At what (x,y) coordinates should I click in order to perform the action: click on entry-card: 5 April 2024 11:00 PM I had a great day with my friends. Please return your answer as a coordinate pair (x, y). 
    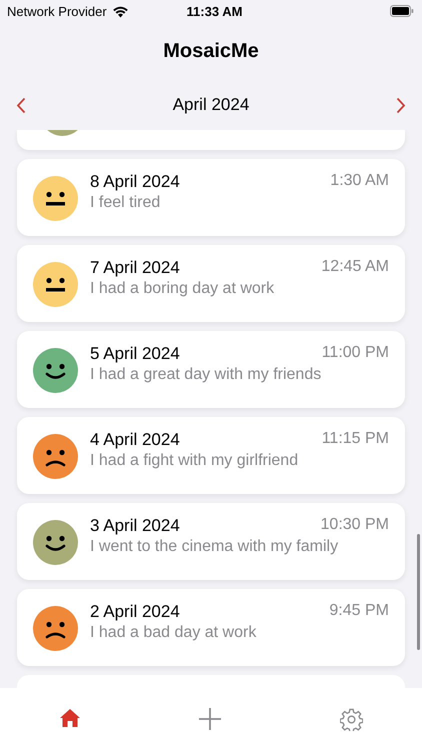
    Looking at the image, I should click on (211, 369).